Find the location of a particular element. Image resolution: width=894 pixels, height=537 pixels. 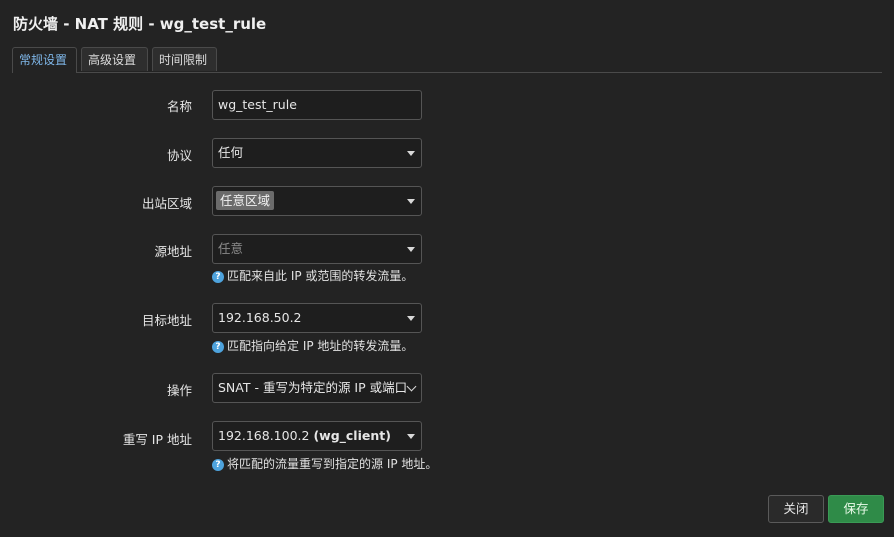

dest-address-label: 目标地址 is located at coordinates (166, 320).